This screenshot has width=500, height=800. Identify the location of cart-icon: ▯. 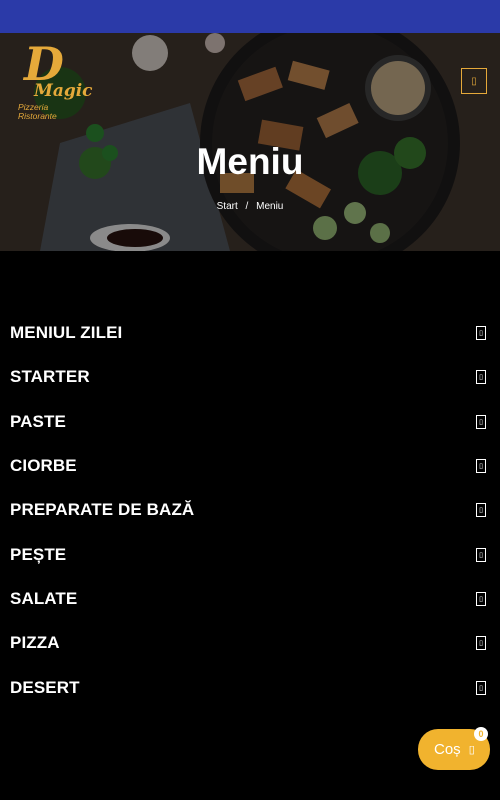
(471, 750).